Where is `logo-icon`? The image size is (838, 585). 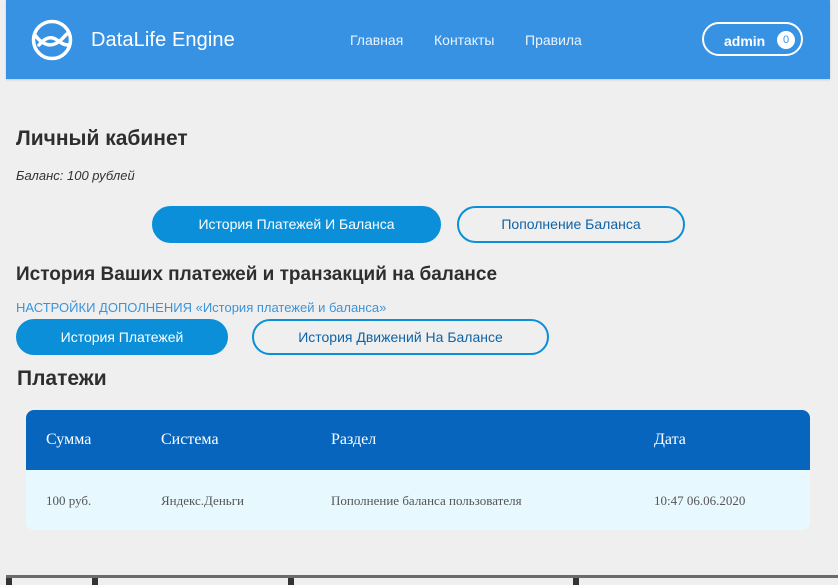
logo-icon is located at coordinates (52, 40).